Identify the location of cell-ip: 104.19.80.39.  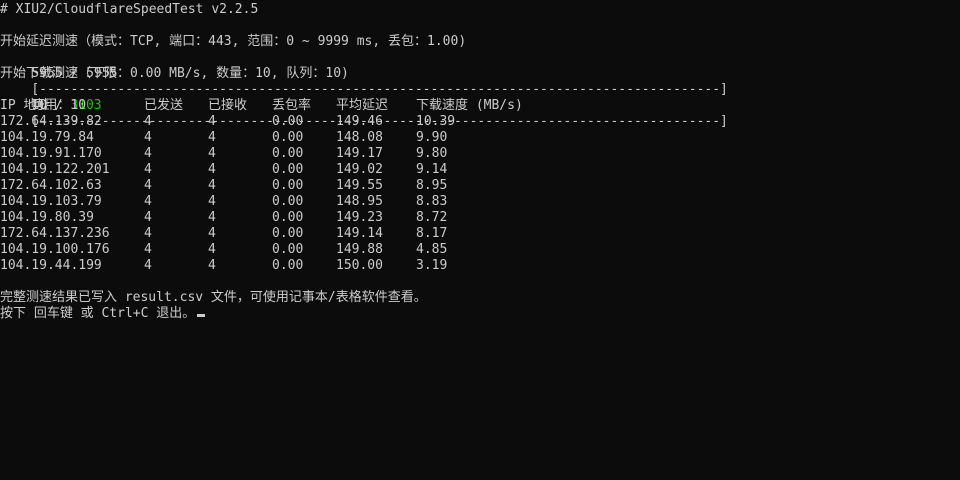
(47, 217).